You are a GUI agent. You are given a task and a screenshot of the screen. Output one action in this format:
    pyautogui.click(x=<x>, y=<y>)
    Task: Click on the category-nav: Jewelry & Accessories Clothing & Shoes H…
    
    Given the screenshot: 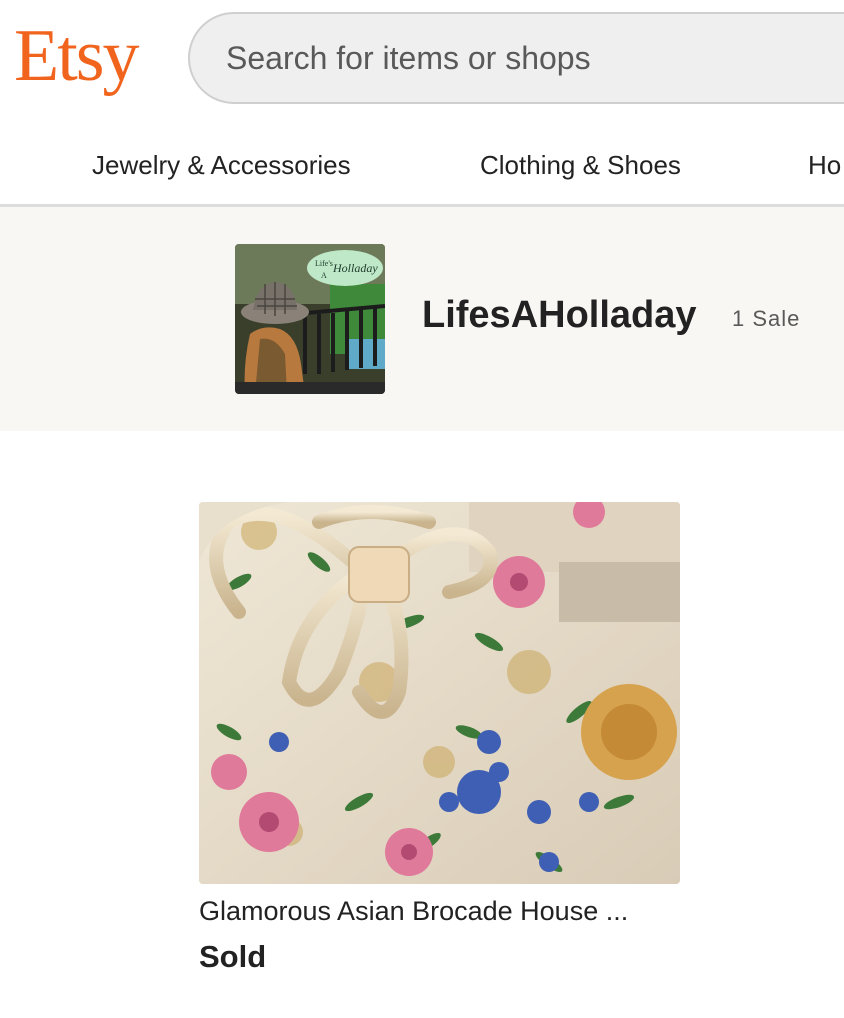 What is the action you would take?
    pyautogui.click(x=422, y=163)
    